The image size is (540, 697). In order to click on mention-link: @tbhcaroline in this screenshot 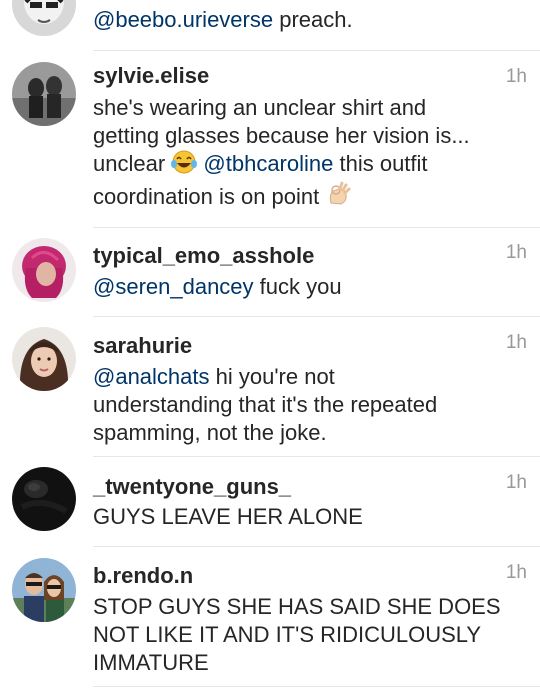, I will do `click(268, 163)`.